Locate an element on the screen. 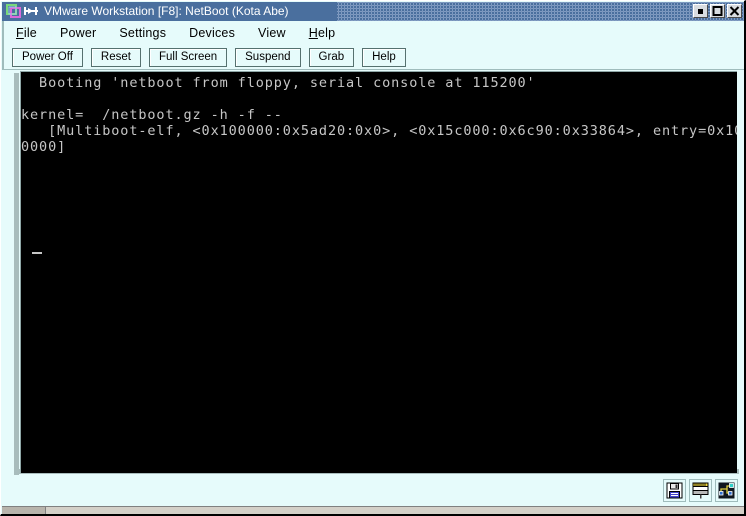  full-screen-button: Full Screen is located at coordinates (188, 57).